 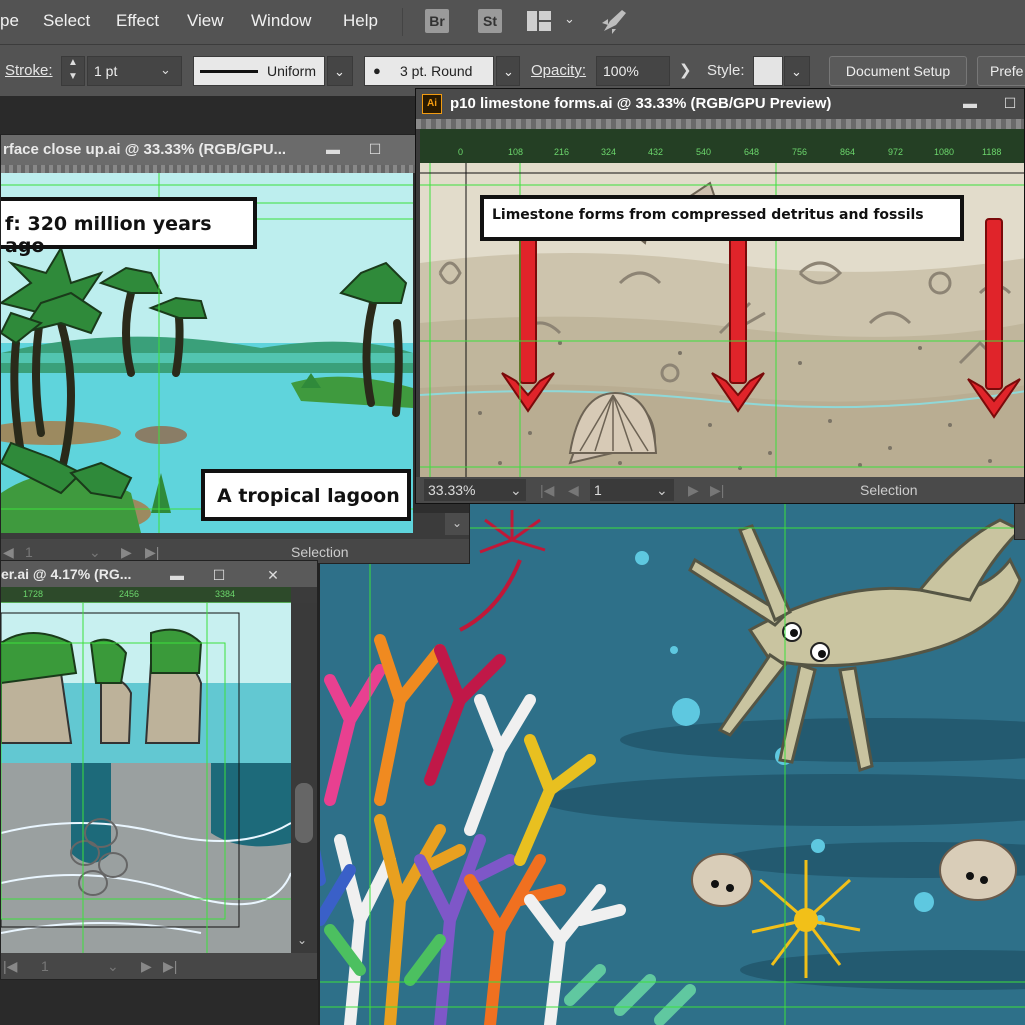 I want to click on style-label: Style:, so click(x=726, y=70).